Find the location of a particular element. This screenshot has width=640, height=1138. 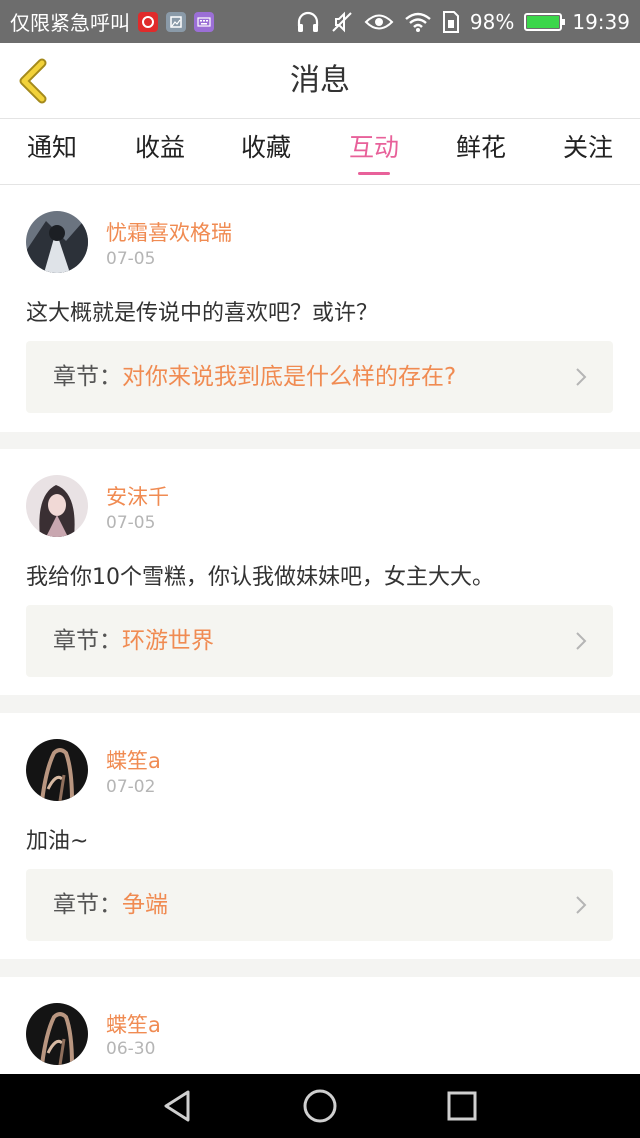

tab-label: 互动 is located at coordinates (373, 147).